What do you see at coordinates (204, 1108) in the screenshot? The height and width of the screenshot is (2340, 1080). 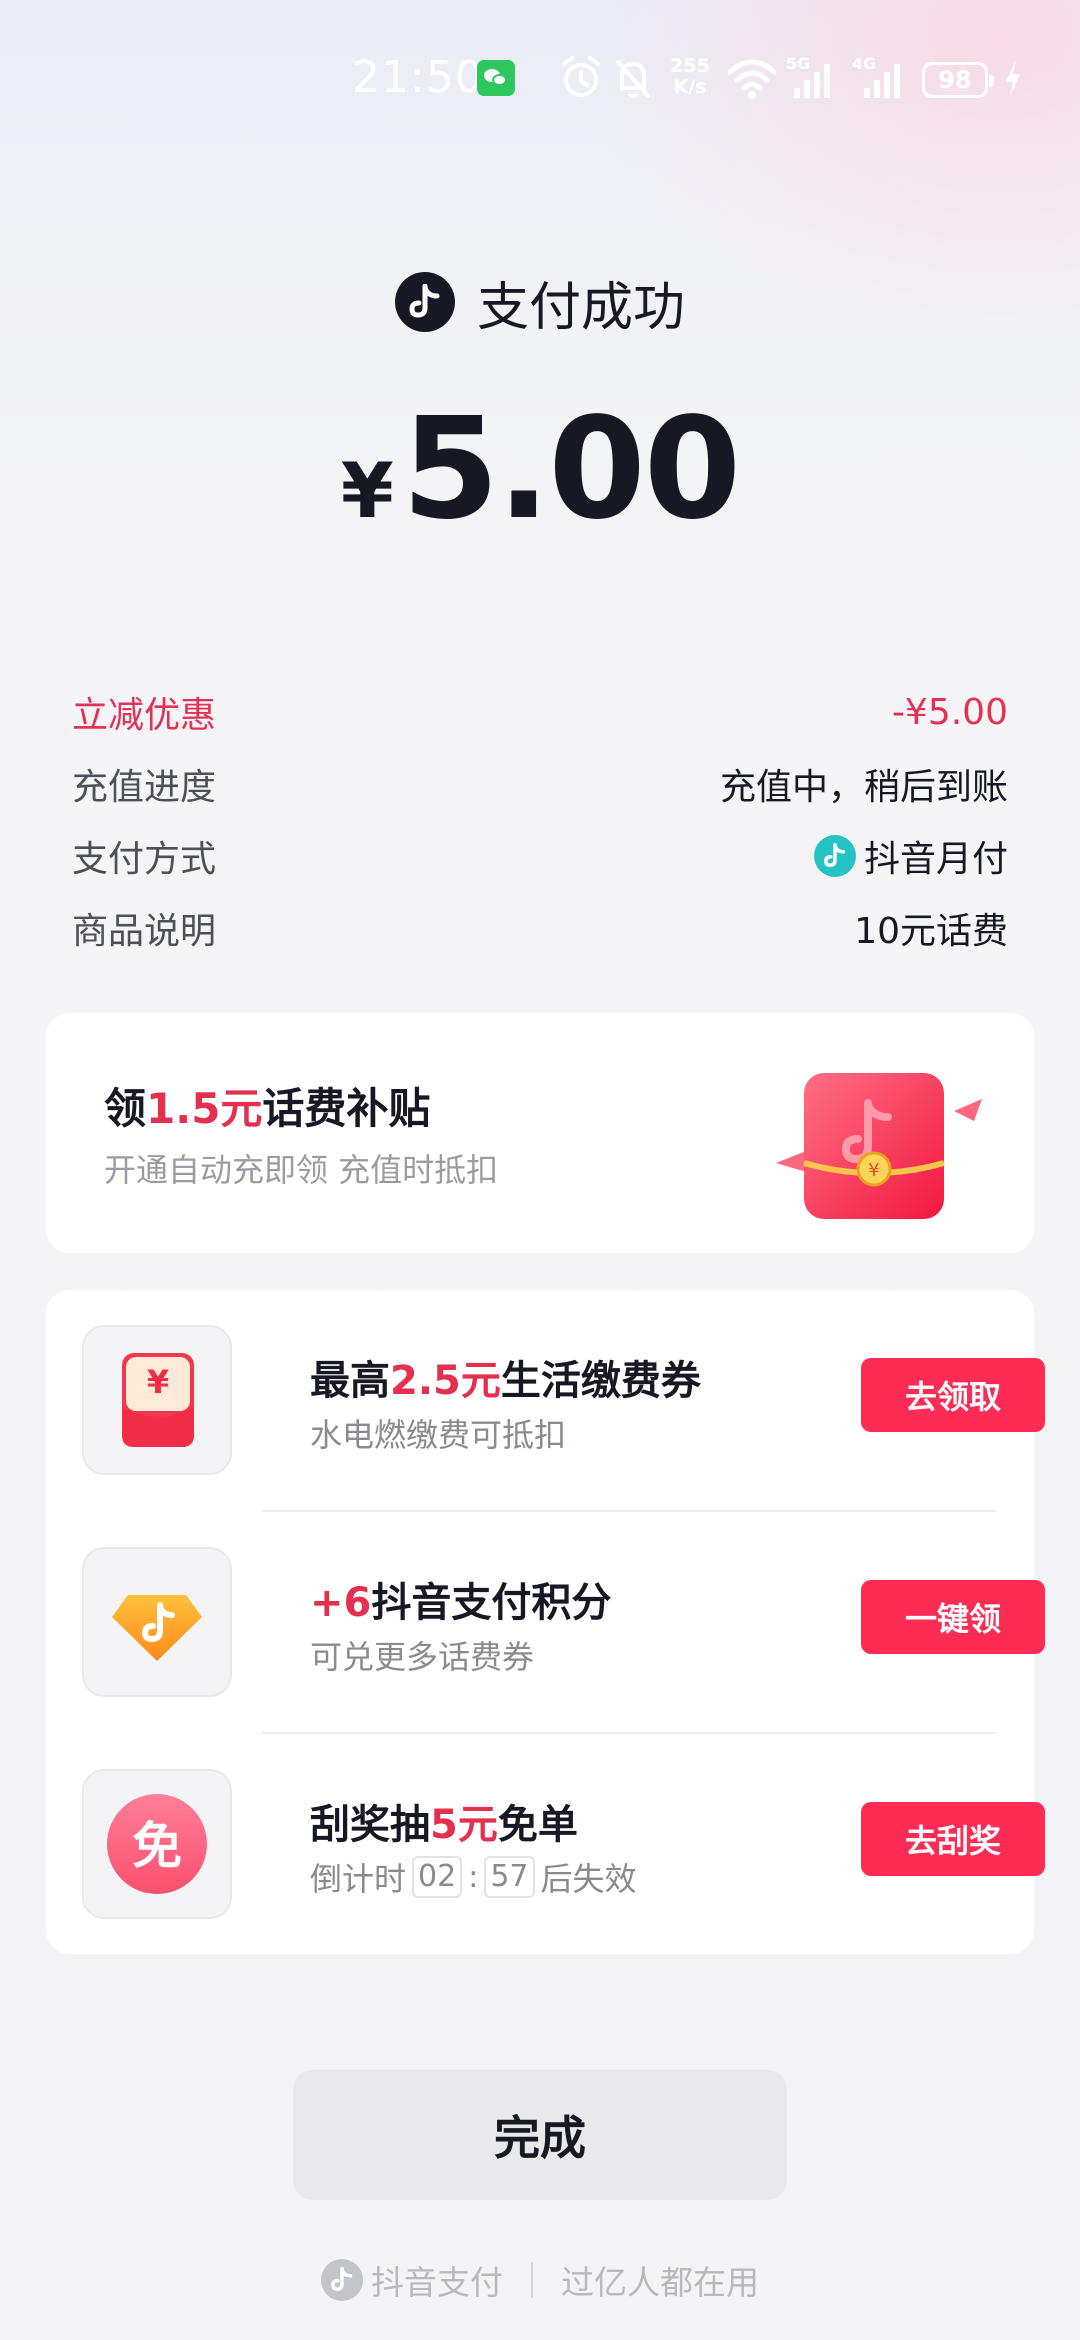 I see `subsidy-title-highlight: 1.5元` at bounding box center [204, 1108].